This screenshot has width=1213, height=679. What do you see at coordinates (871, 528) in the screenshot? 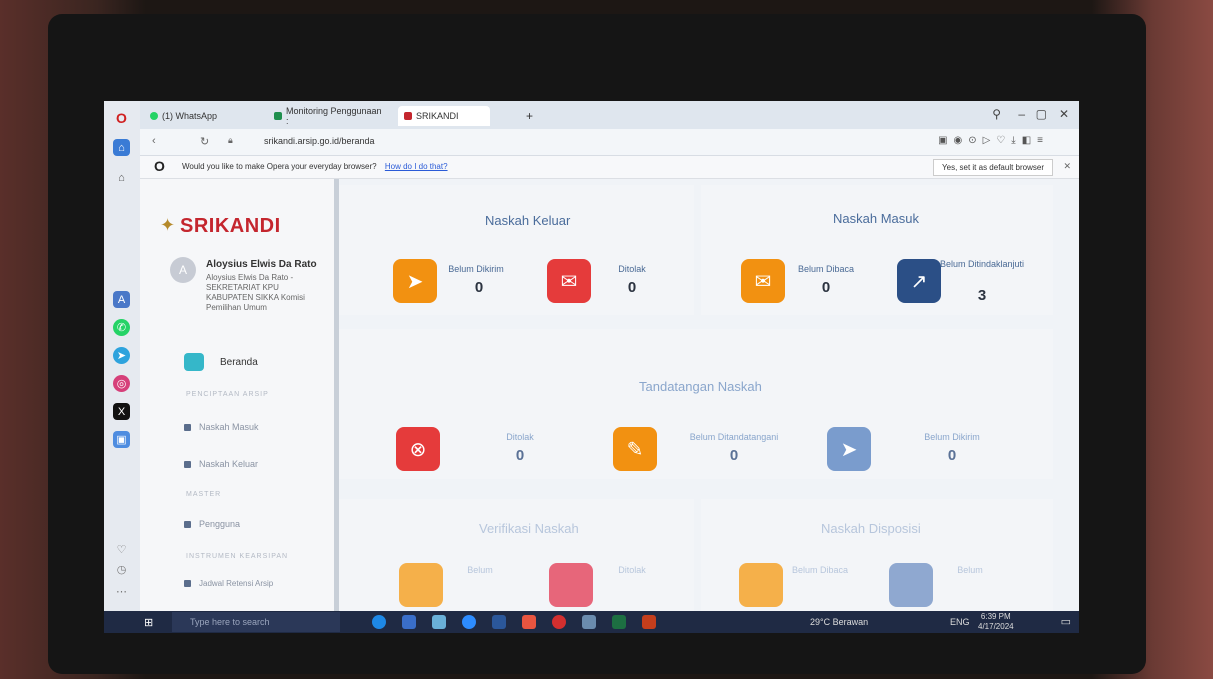
I see `panel-title: Naskah Disposisi` at bounding box center [871, 528].